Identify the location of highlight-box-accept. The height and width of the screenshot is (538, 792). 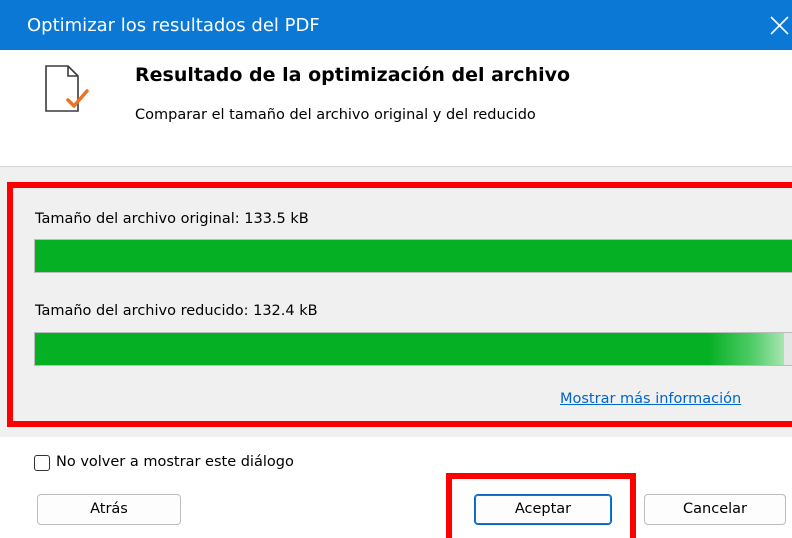
(541, 505).